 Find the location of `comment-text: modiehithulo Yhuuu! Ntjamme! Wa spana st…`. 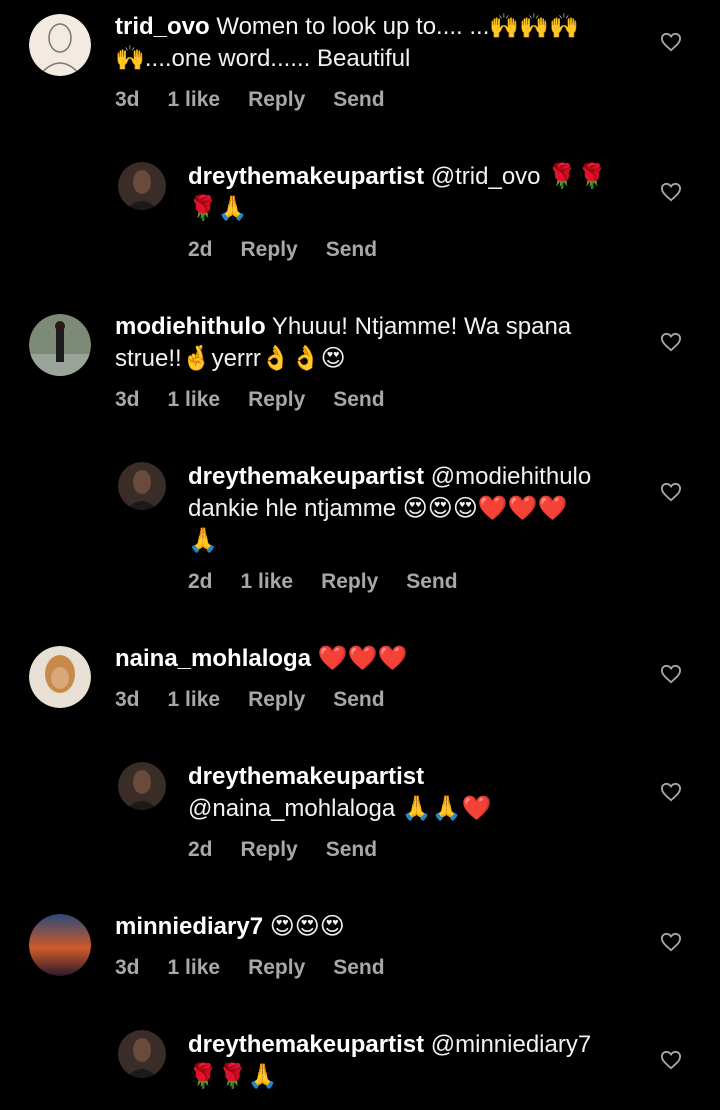

comment-text: modiehithulo Yhuuu! Ntjamme! Wa spana st… is located at coordinates (375, 343).